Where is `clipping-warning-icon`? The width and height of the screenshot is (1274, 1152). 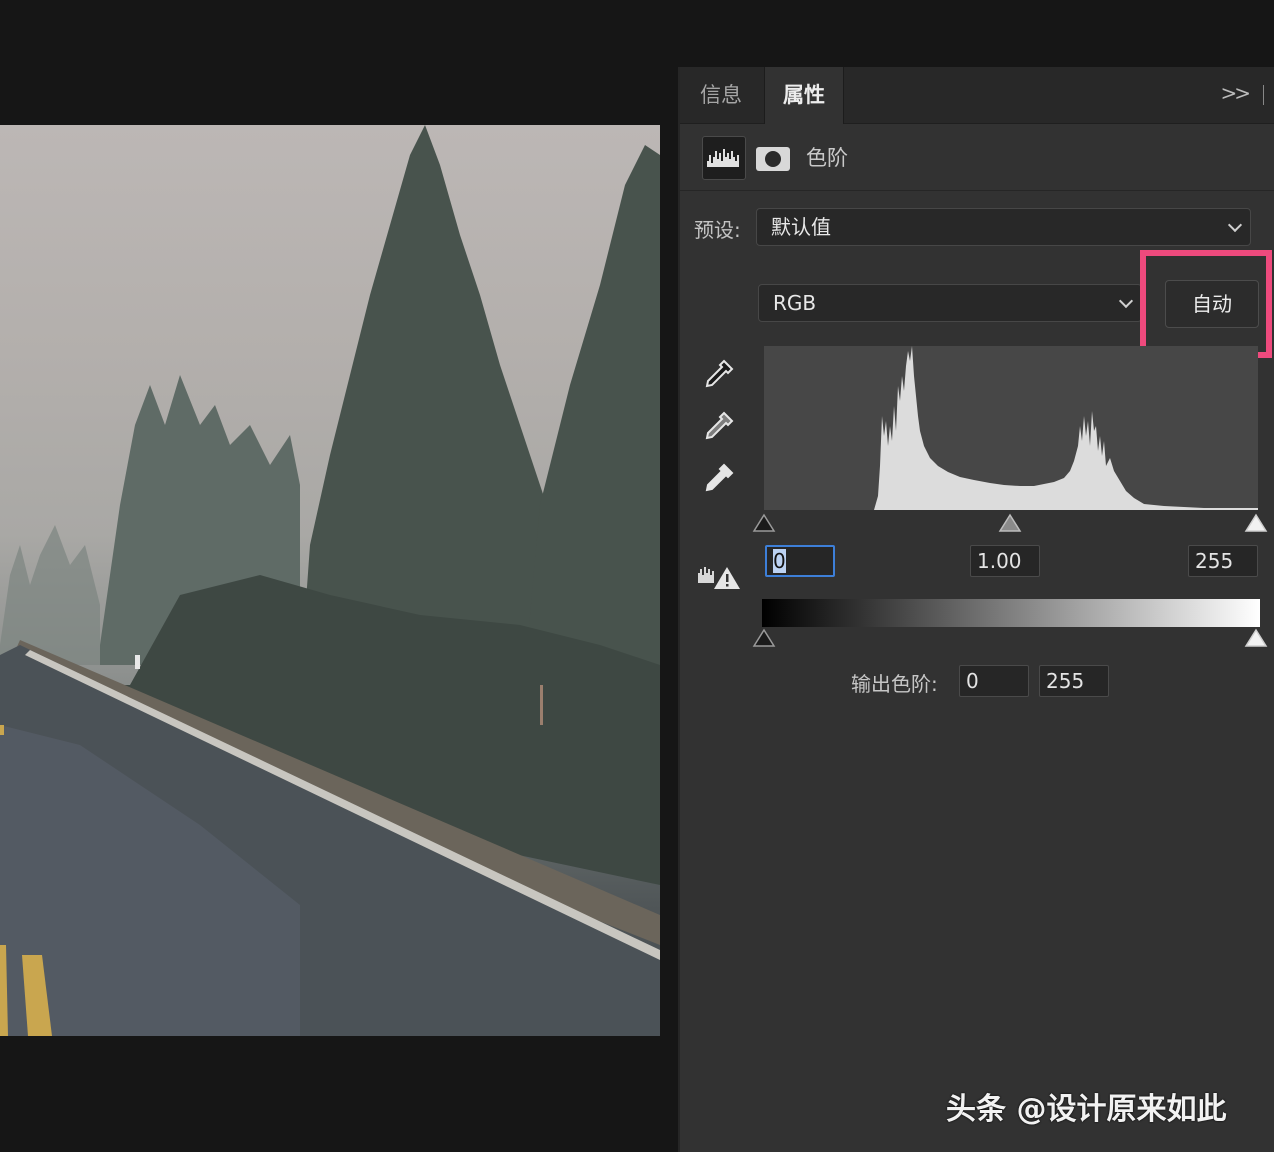 clipping-warning-icon is located at coordinates (719, 577).